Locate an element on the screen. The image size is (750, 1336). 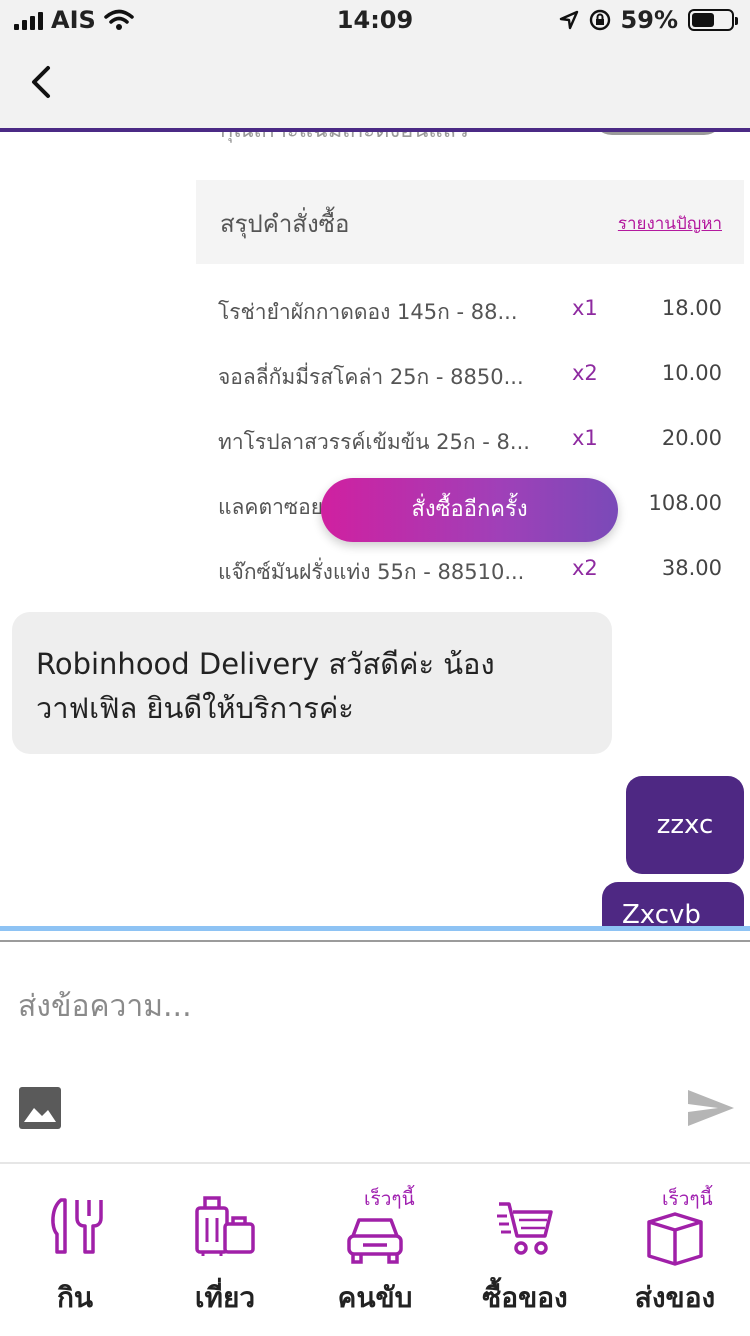
cart-icon is located at coordinates (525, 1228).